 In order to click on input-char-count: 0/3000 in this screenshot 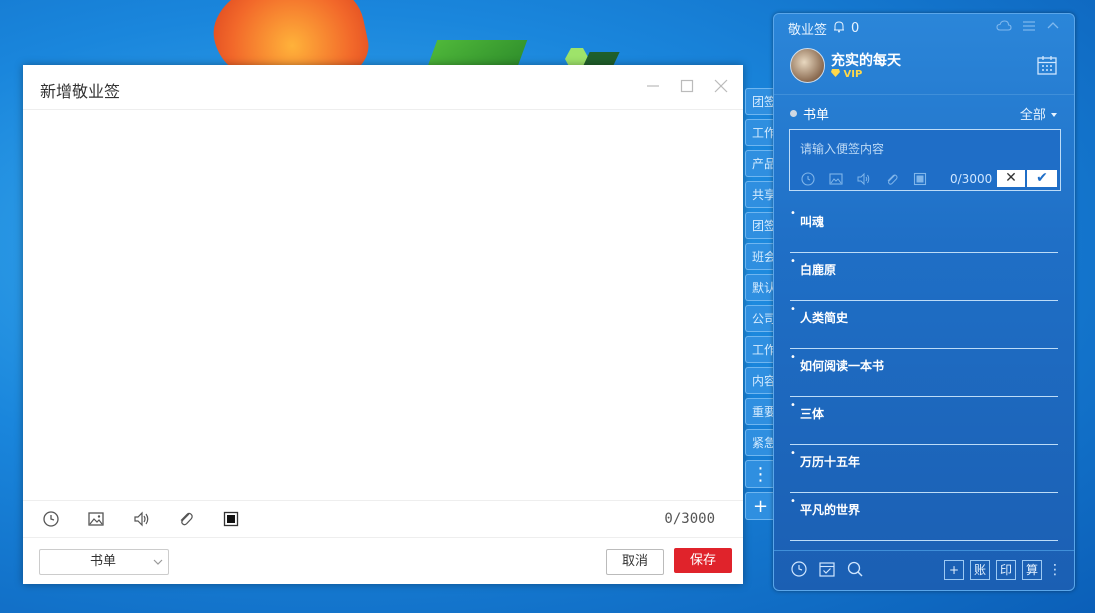, I will do `click(971, 179)`.